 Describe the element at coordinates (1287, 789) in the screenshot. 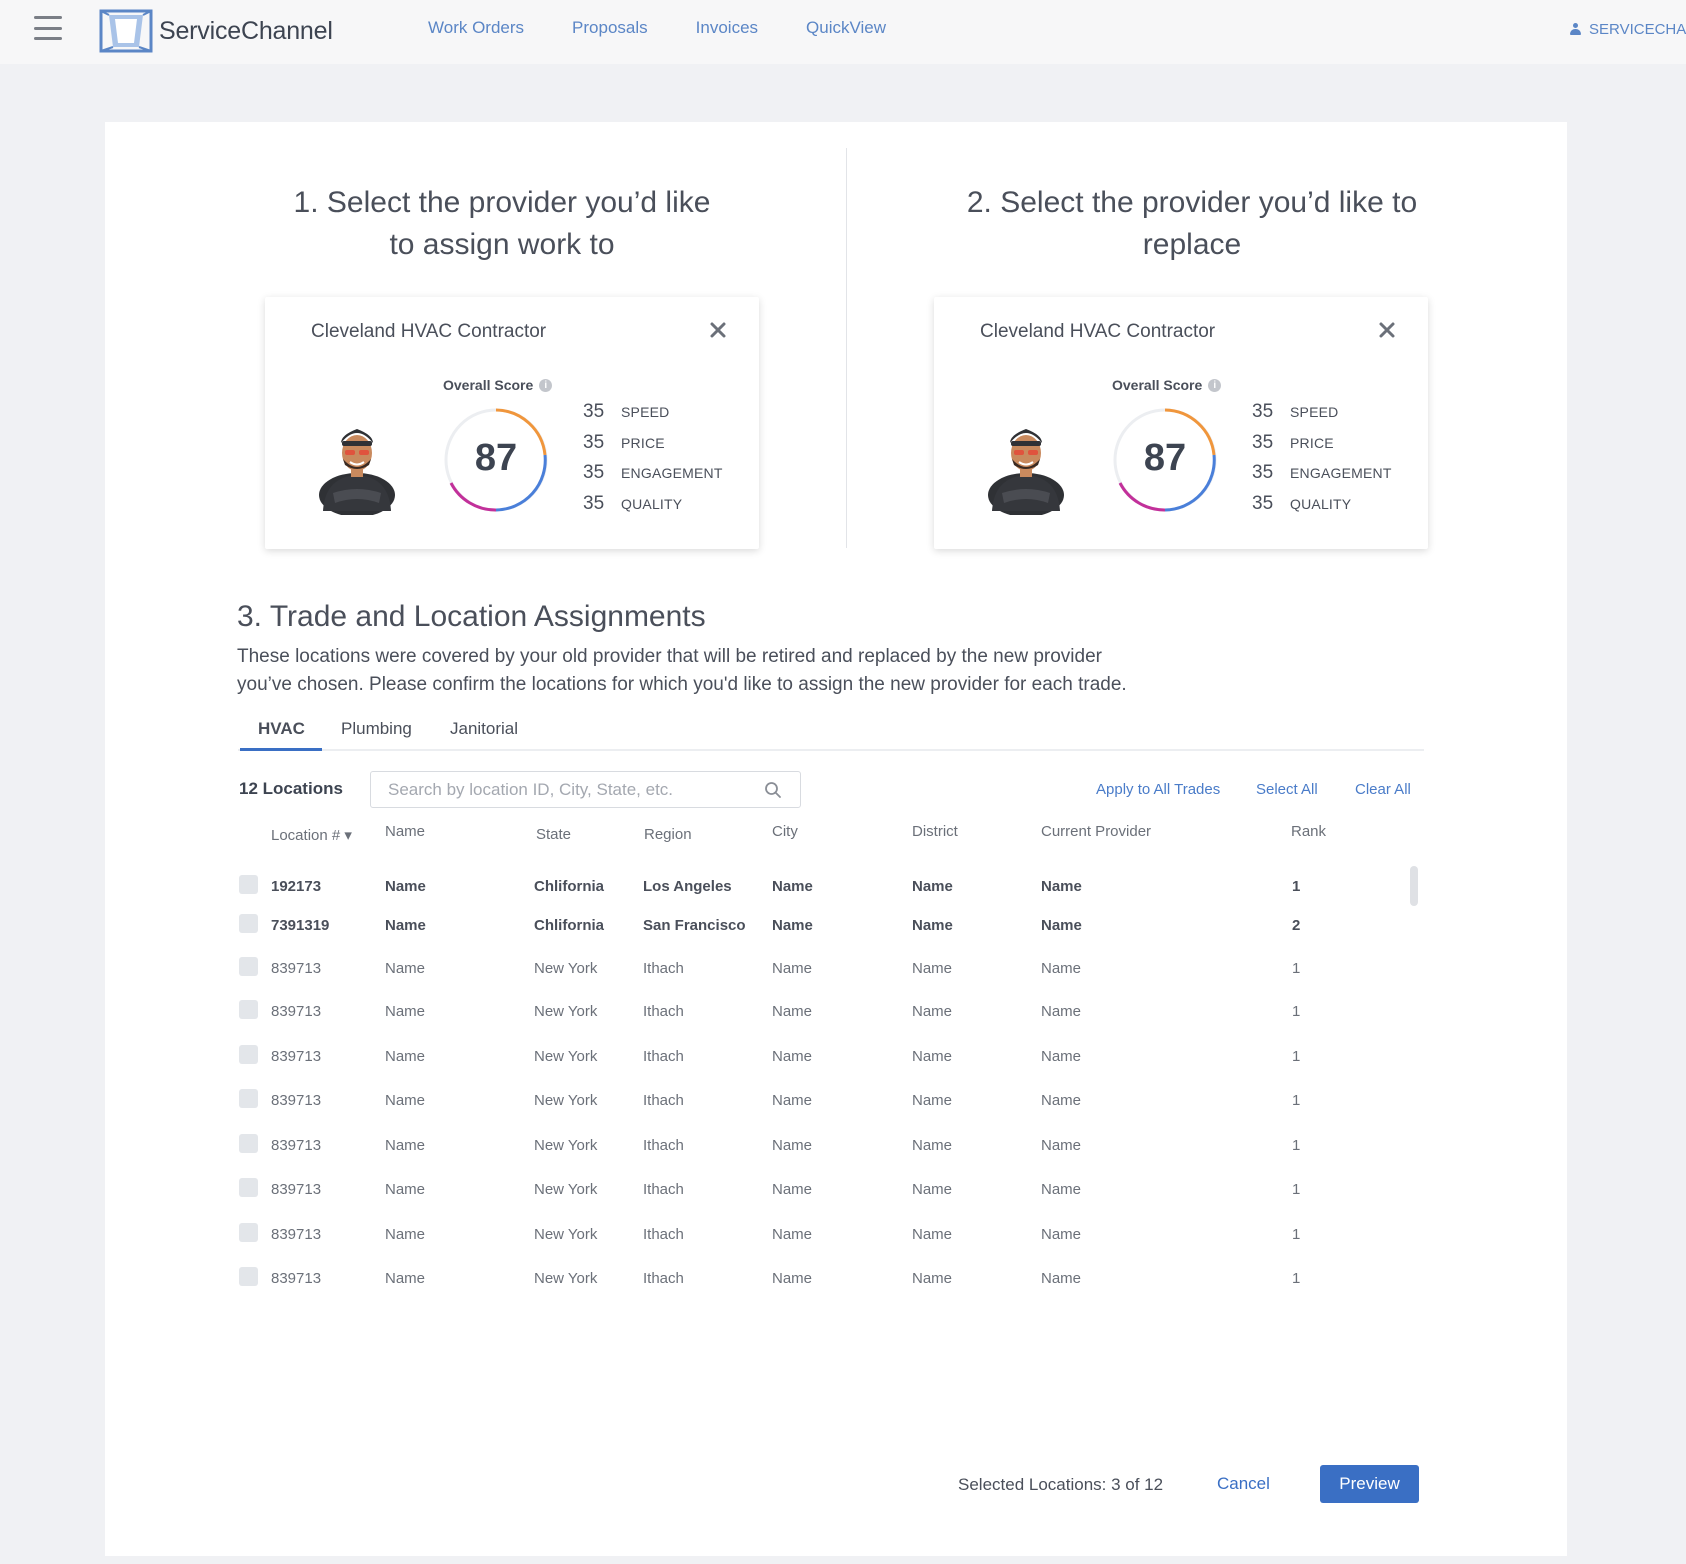

I see `select-all-link: Select All` at that location.